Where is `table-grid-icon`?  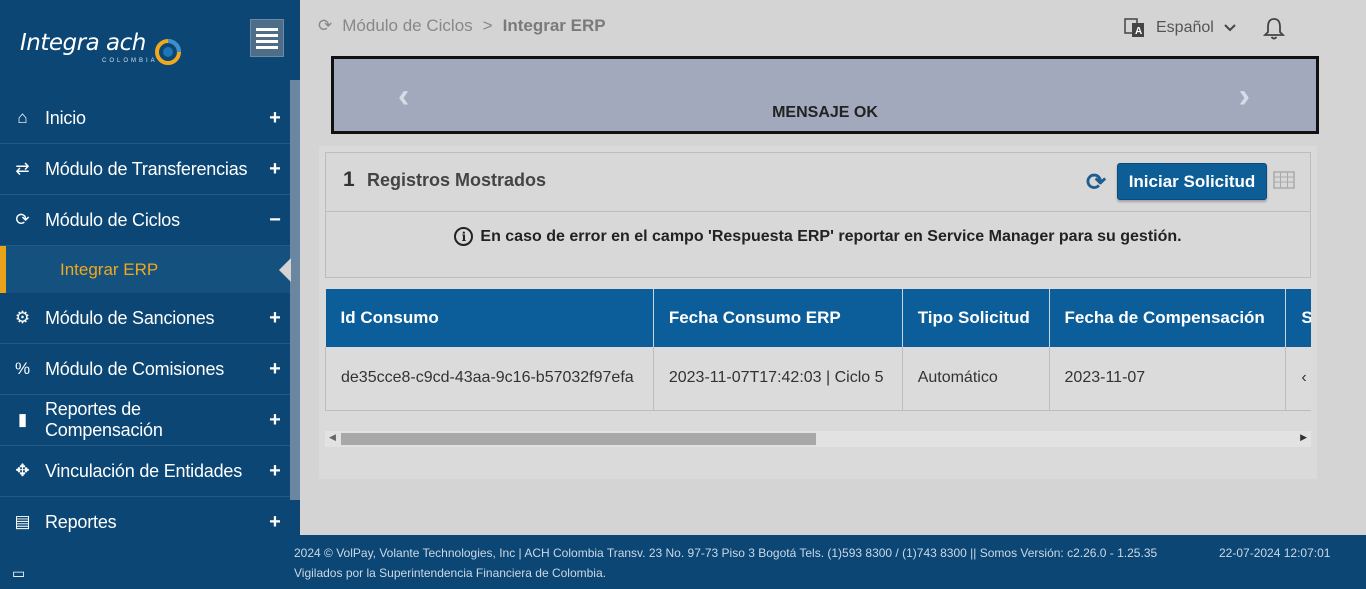
table-grid-icon is located at coordinates (1284, 180).